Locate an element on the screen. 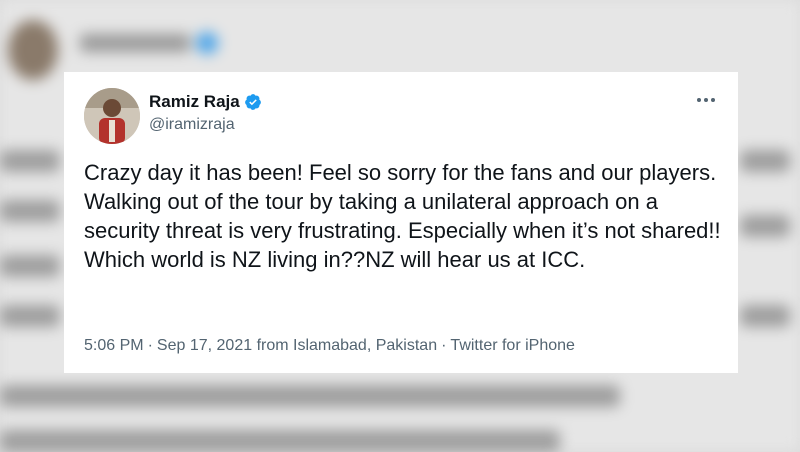 The image size is (800, 452). verified-badge-icon is located at coordinates (253, 102).